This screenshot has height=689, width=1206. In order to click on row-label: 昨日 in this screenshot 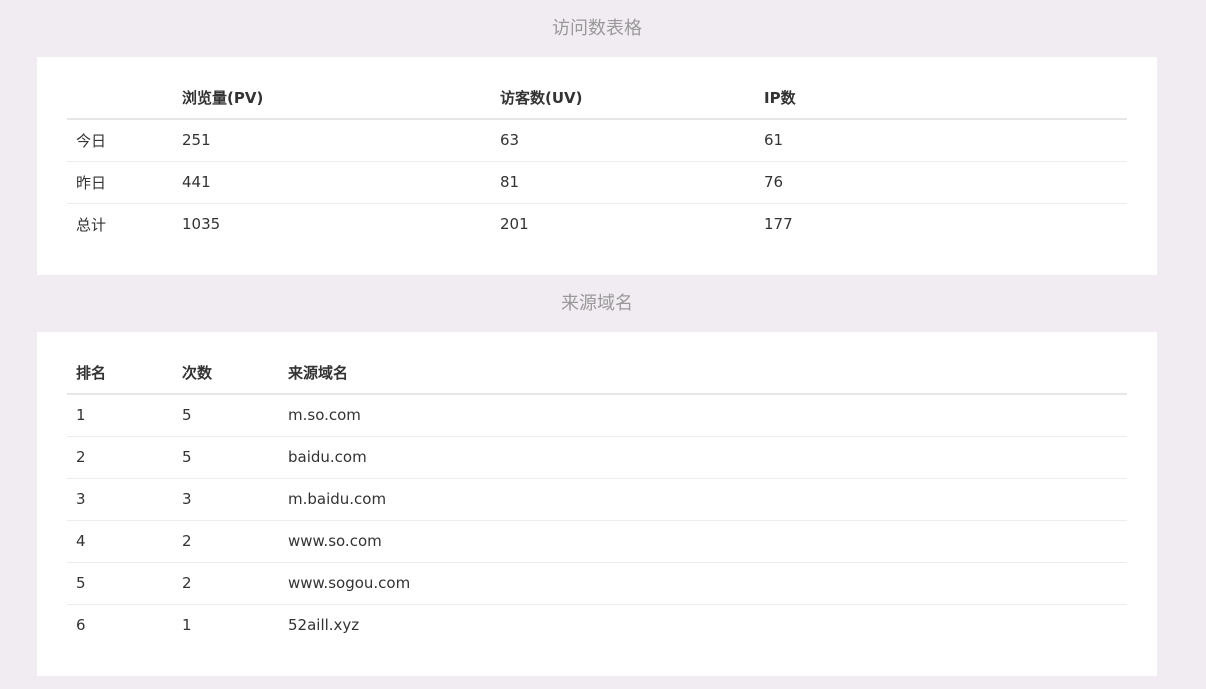, I will do `click(120, 181)`.